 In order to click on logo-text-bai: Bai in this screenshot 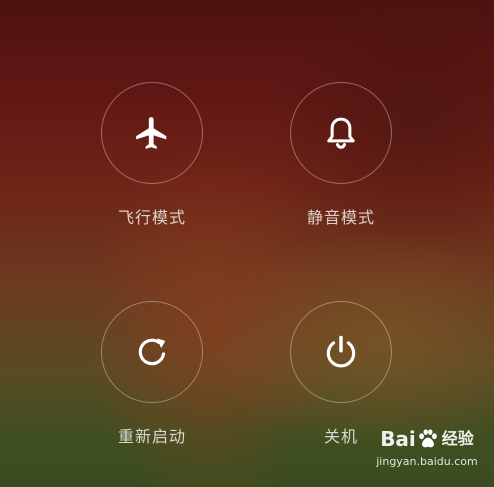, I will do `click(398, 439)`.